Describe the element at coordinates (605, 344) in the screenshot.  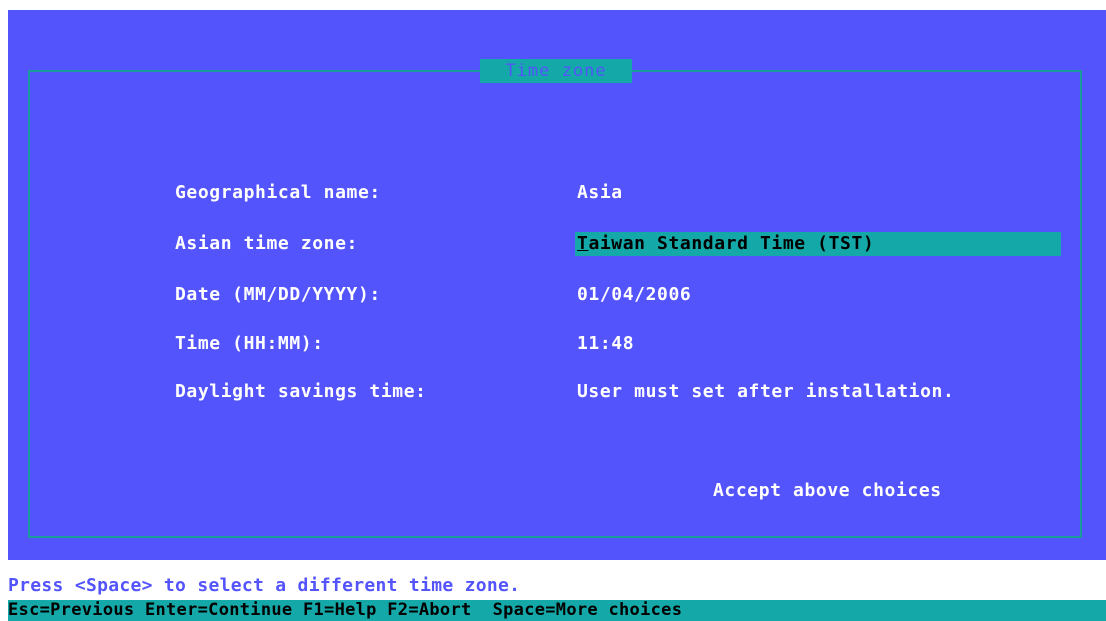
I see `time-value: 11:48` at that location.